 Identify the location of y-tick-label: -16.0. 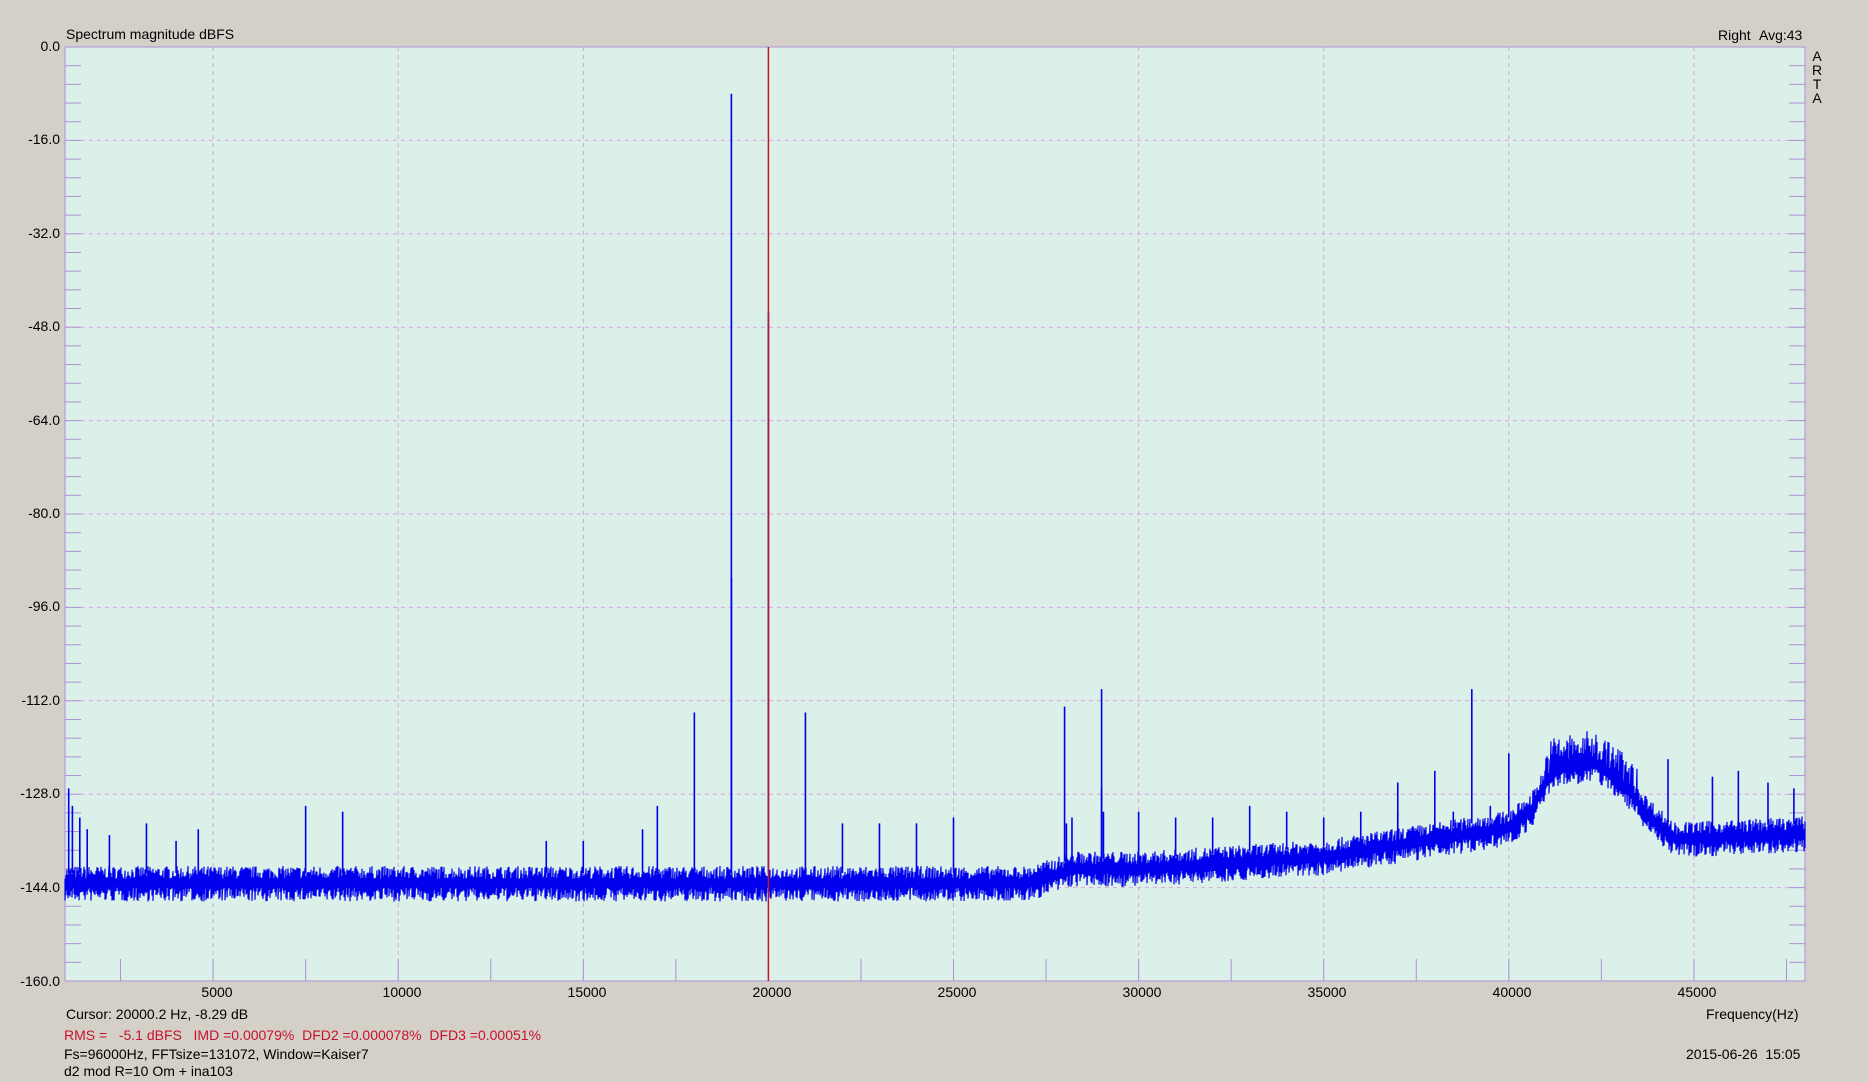
(44, 139).